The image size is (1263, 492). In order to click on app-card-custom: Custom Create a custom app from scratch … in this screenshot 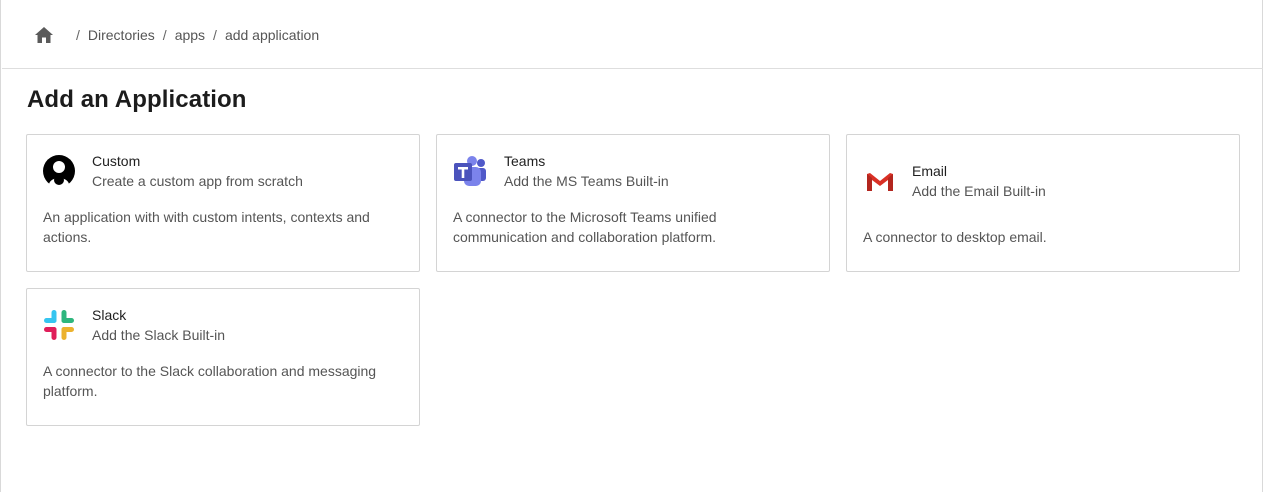, I will do `click(223, 203)`.